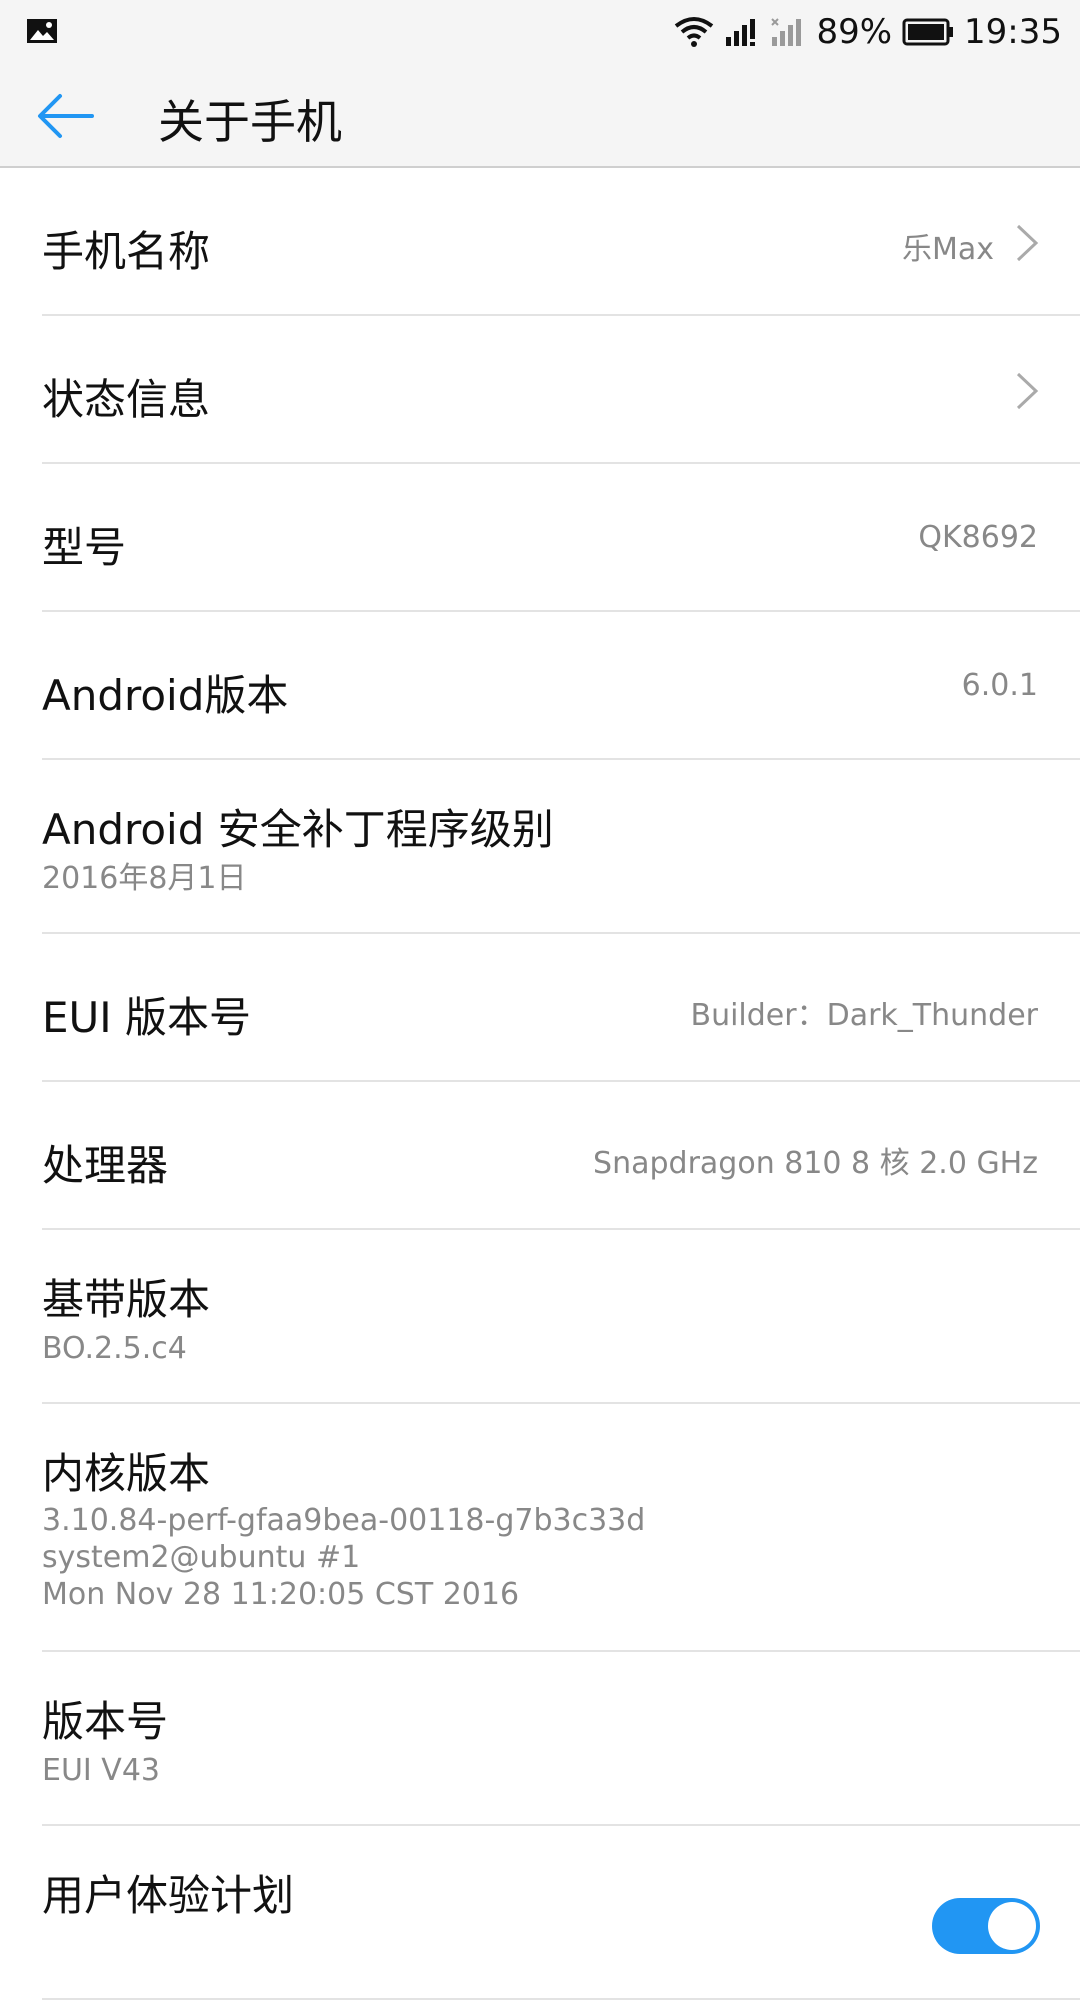 The width and height of the screenshot is (1080, 2000). Describe the element at coordinates (786, 32) in the screenshot. I see `signal-no-sim-icon` at that location.